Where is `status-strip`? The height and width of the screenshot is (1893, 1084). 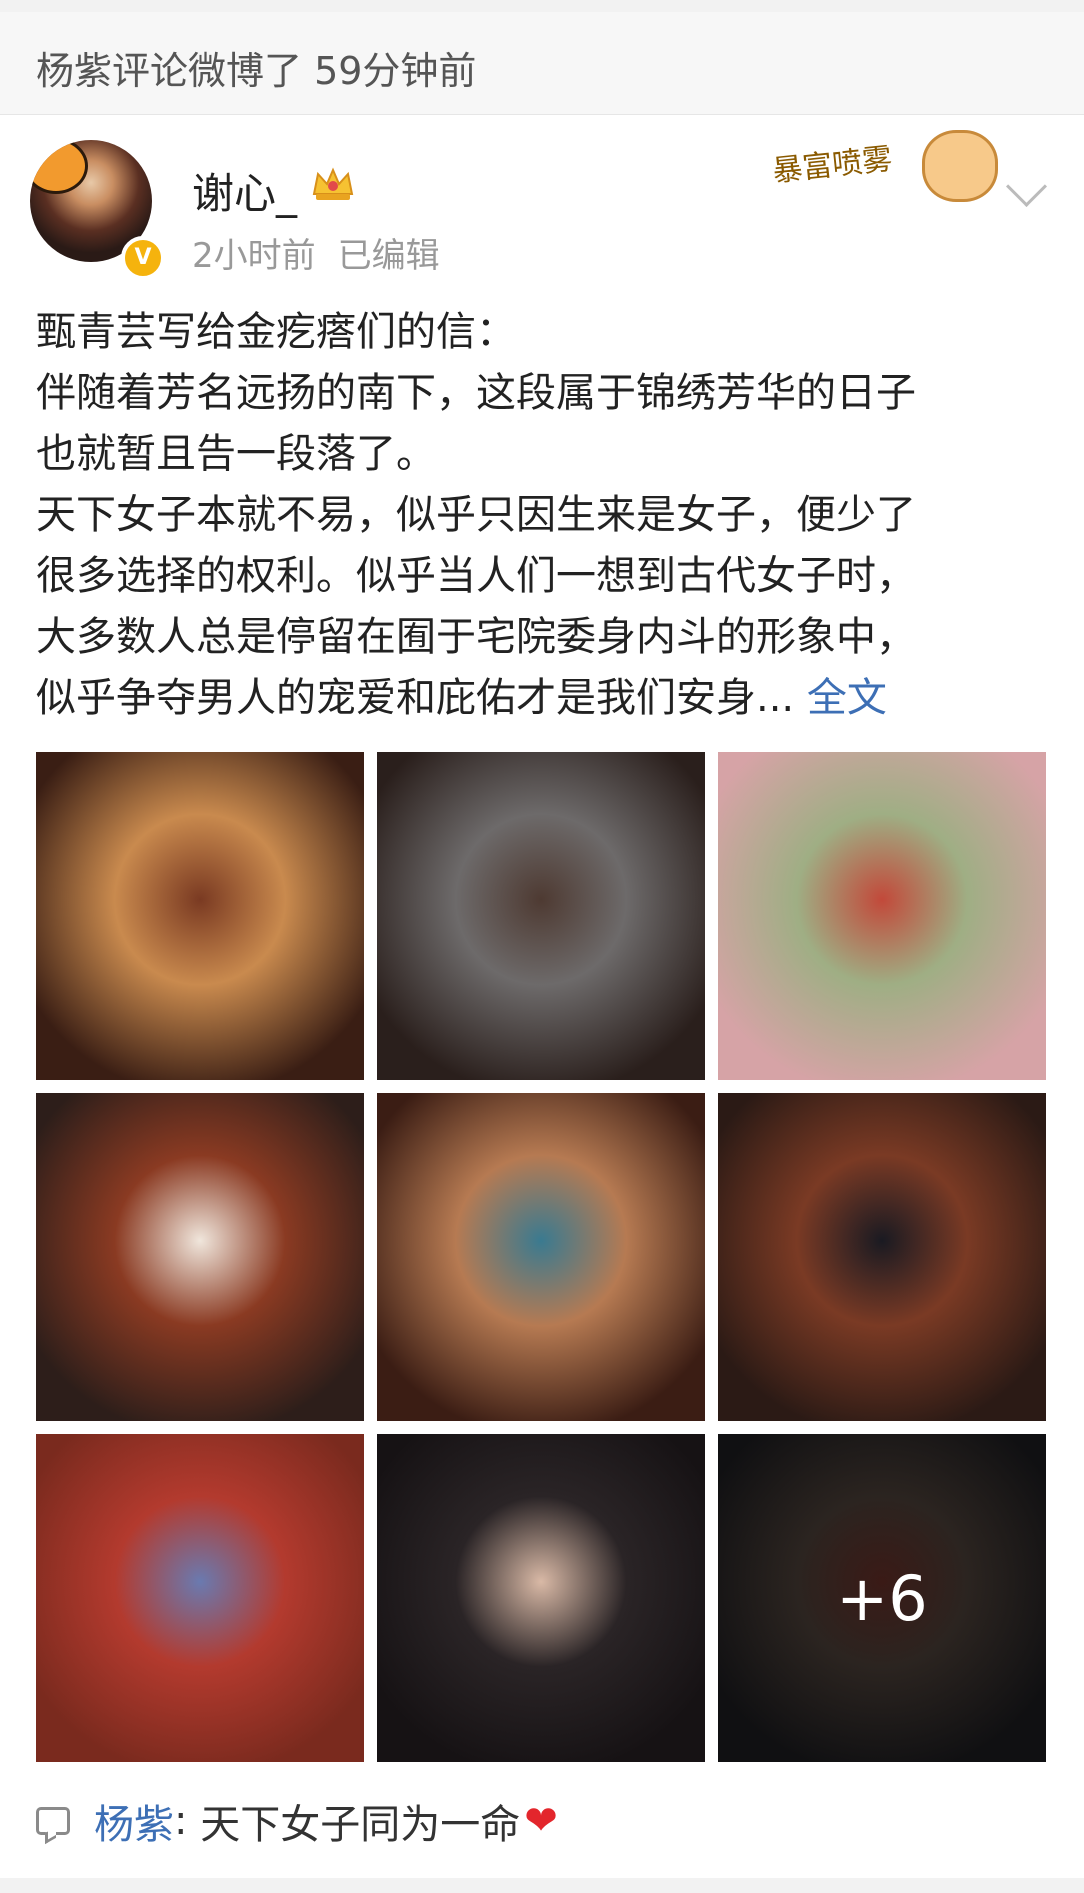
status-strip is located at coordinates (542, 6).